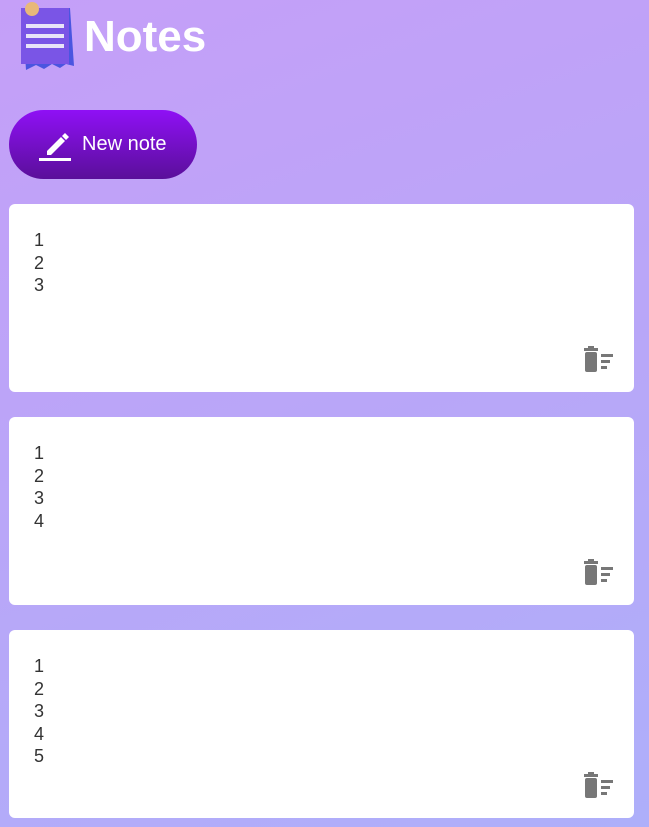  What do you see at coordinates (294, 512) in the screenshot?
I see `note-textarea: 1 2 3 4` at bounding box center [294, 512].